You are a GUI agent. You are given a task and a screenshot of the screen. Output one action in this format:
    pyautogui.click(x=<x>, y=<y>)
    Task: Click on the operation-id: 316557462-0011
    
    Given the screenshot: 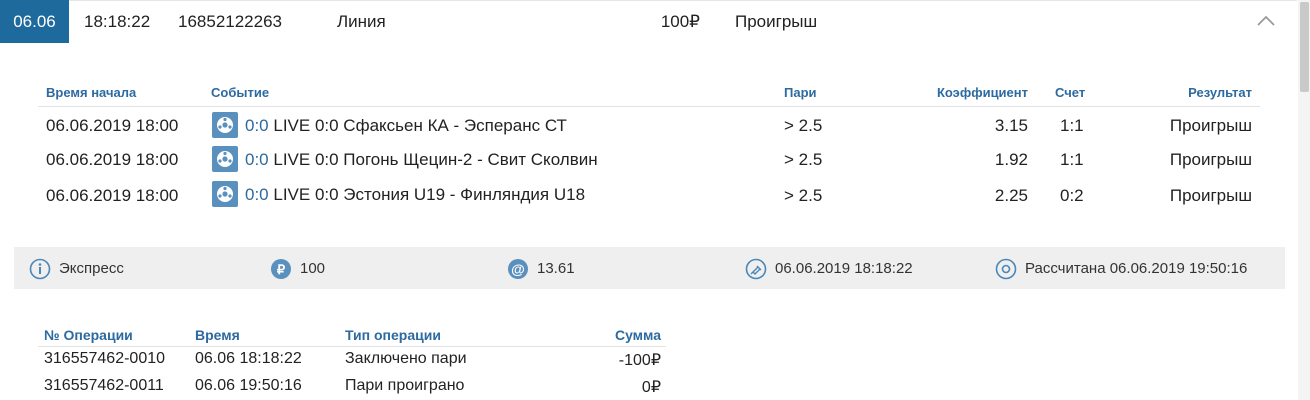 What is the action you would take?
    pyautogui.click(x=104, y=385)
    